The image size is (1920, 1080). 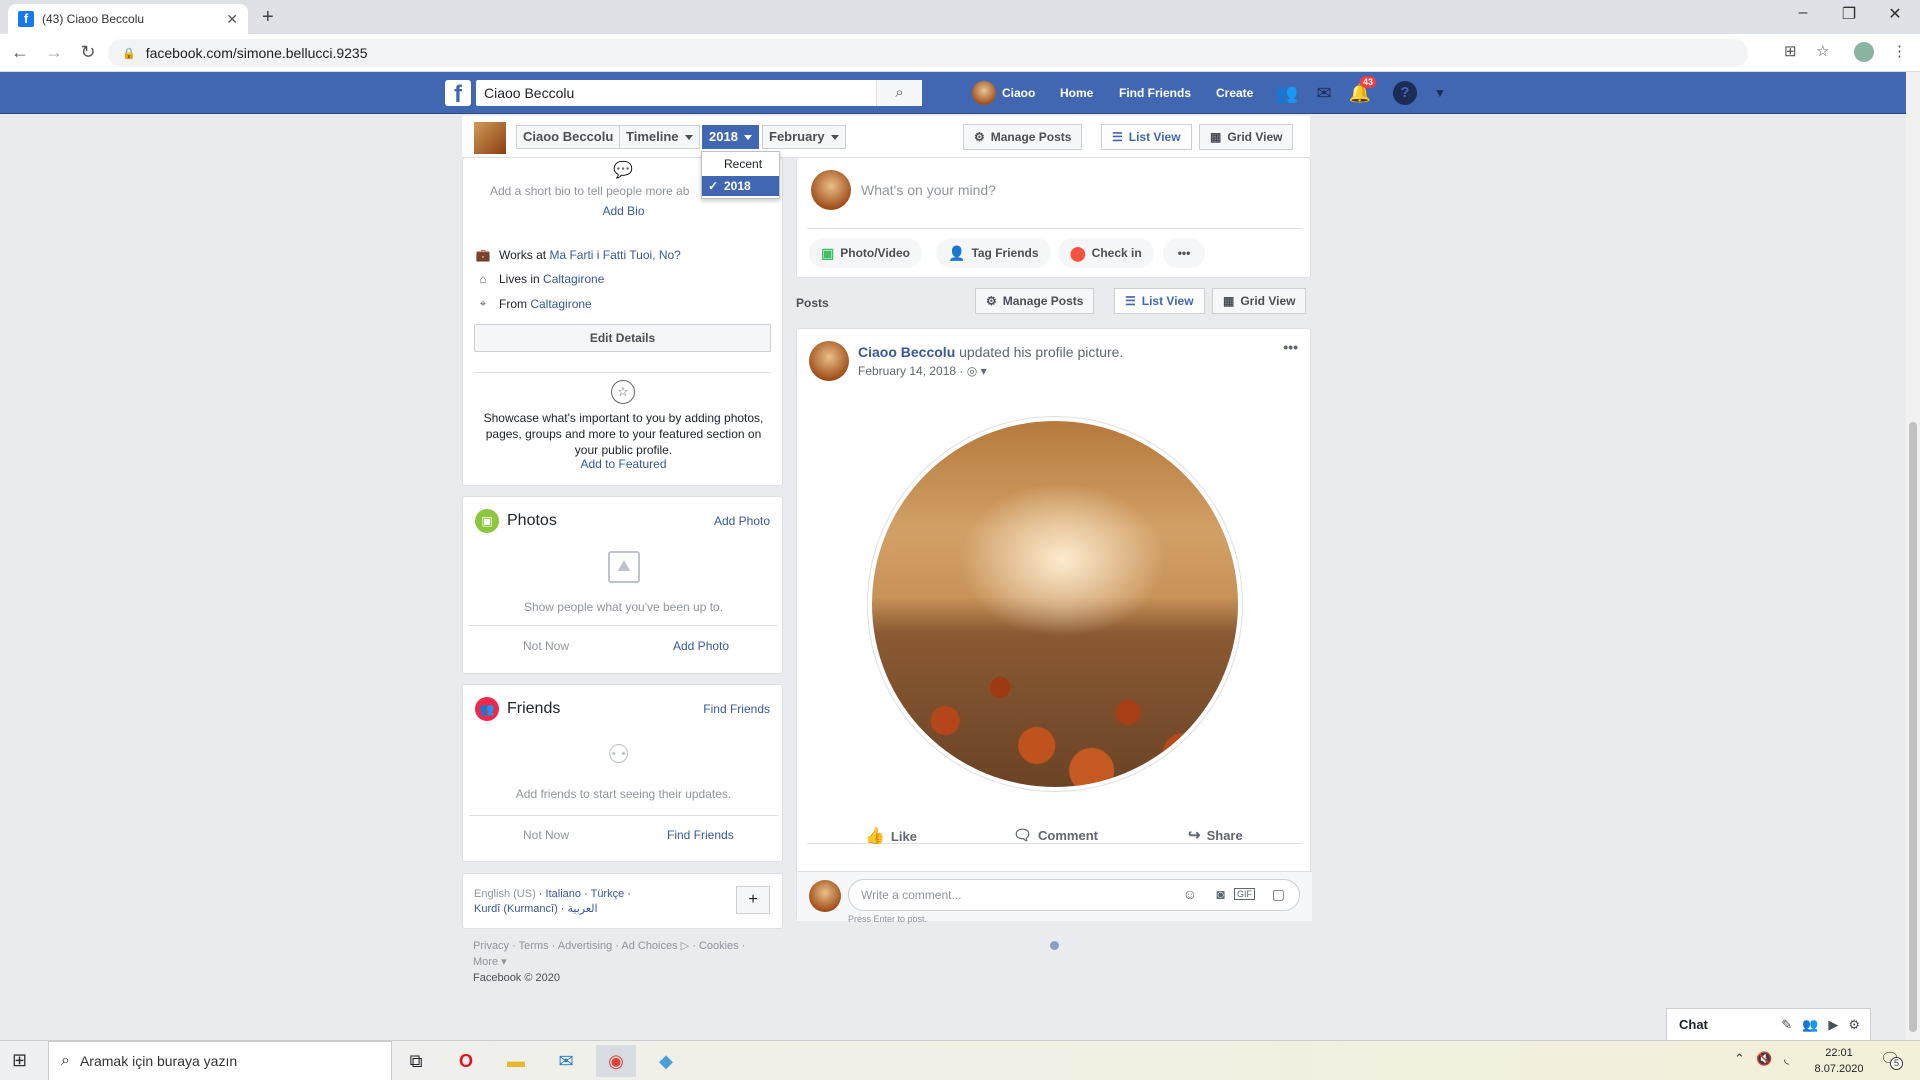 I want to click on language-kurdi: Kurdî (Kurmancî), so click(x=516, y=909).